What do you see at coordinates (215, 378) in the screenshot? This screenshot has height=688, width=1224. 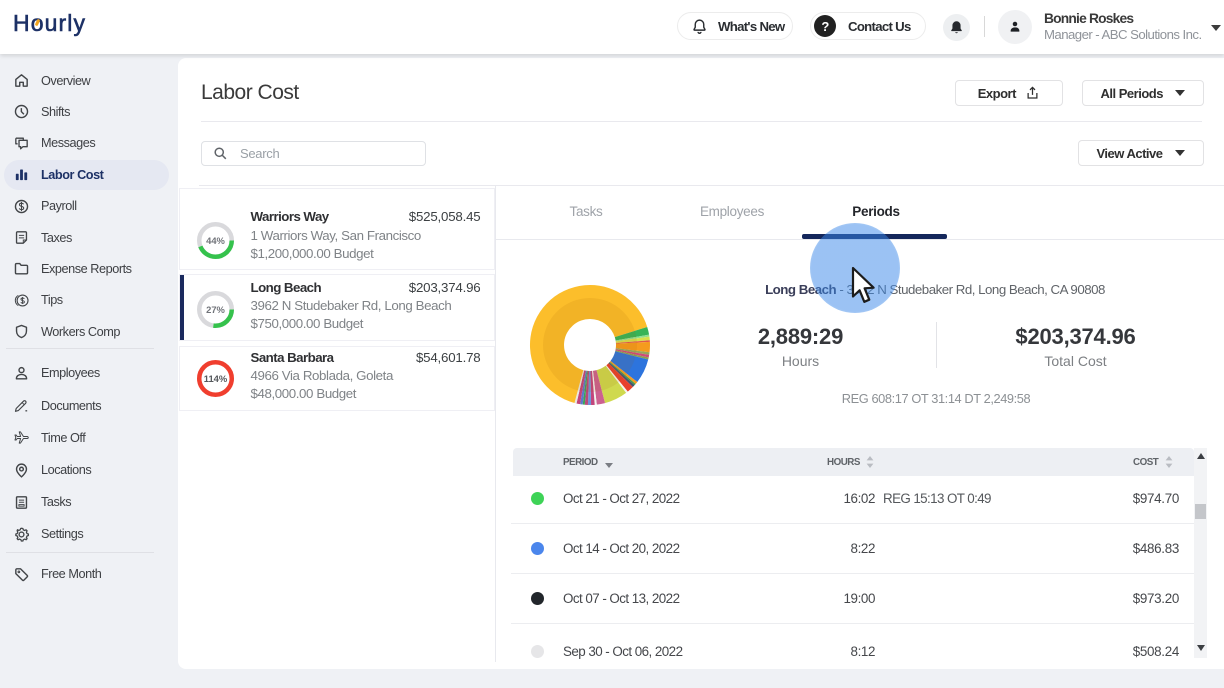 I see `svg-text: 114%` at bounding box center [215, 378].